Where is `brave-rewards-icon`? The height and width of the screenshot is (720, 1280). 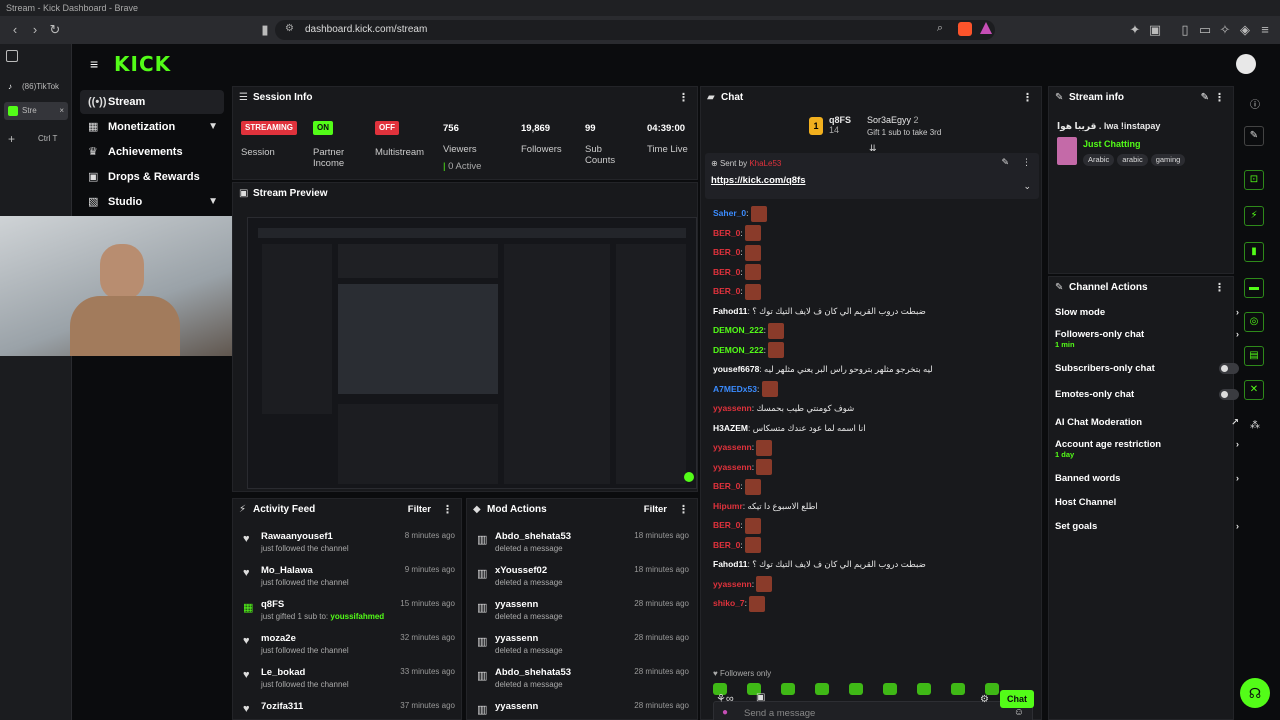
brave-rewards-icon is located at coordinates (986, 28).